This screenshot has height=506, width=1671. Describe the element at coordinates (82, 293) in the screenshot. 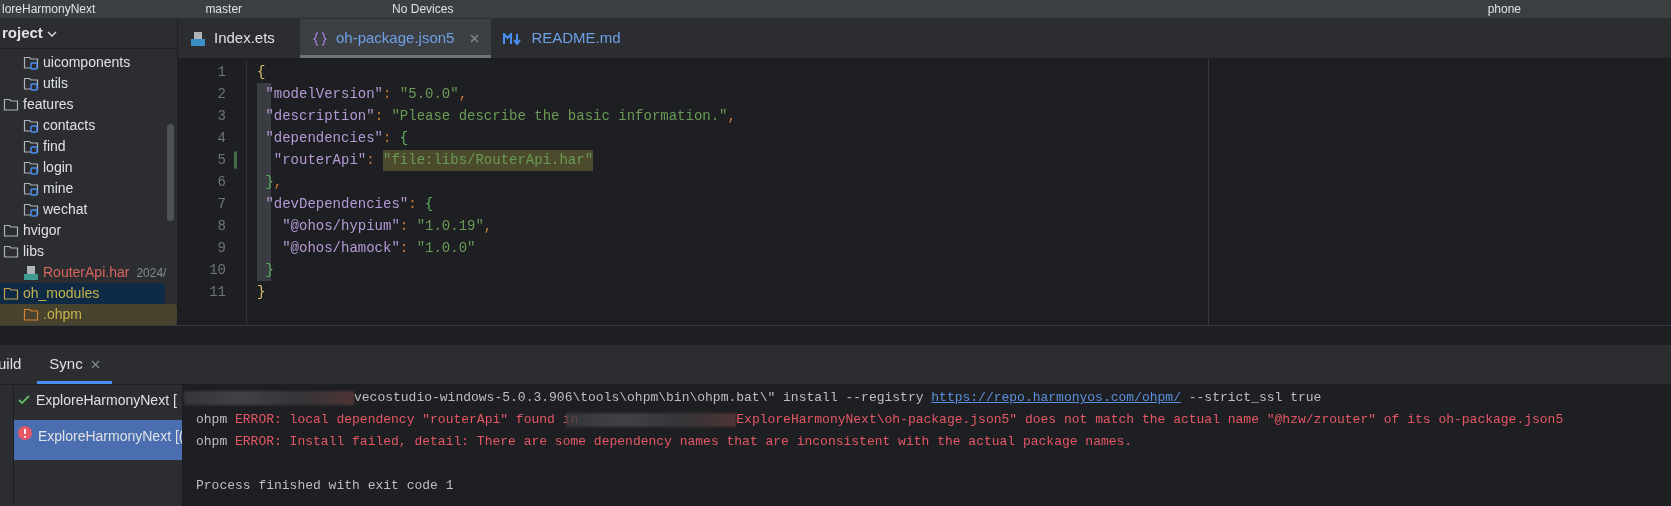

I see `tree-item: oh_modules` at that location.